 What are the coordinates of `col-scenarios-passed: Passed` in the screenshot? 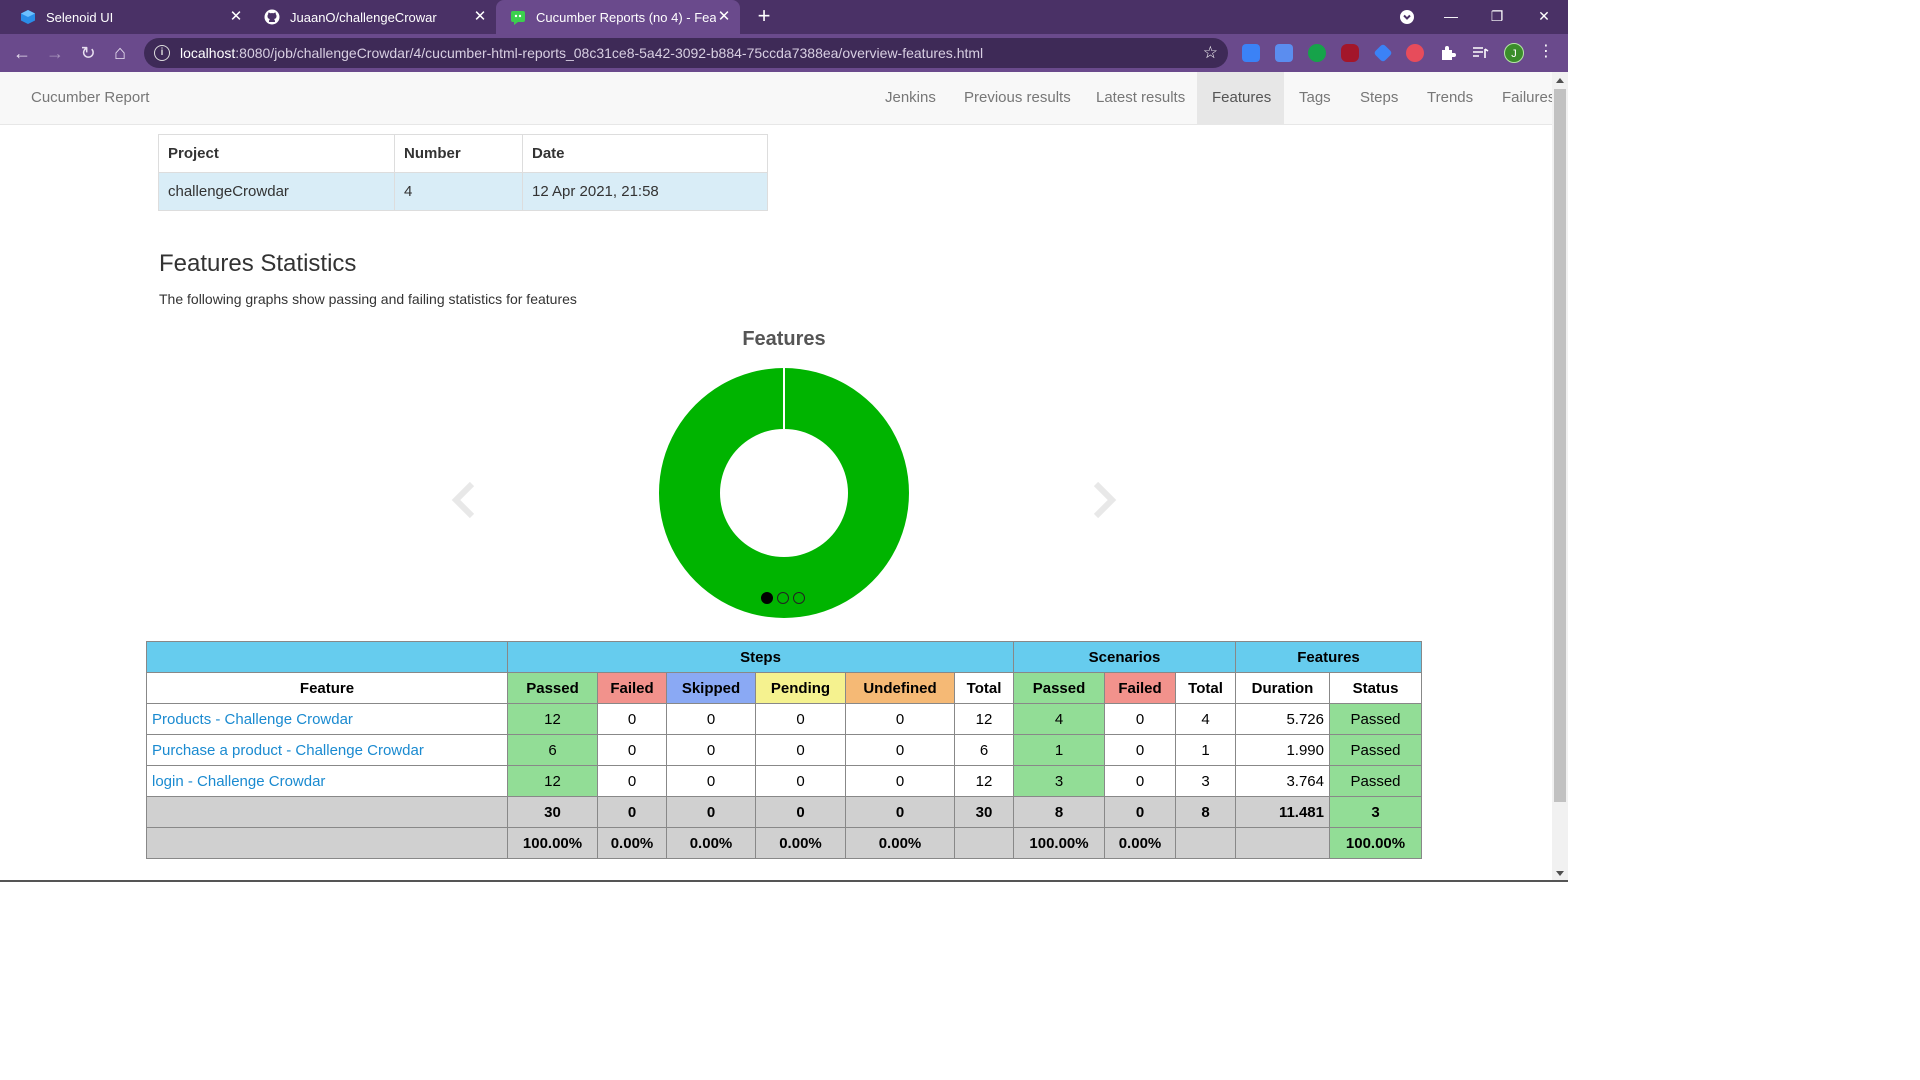 It's located at (1059, 688).